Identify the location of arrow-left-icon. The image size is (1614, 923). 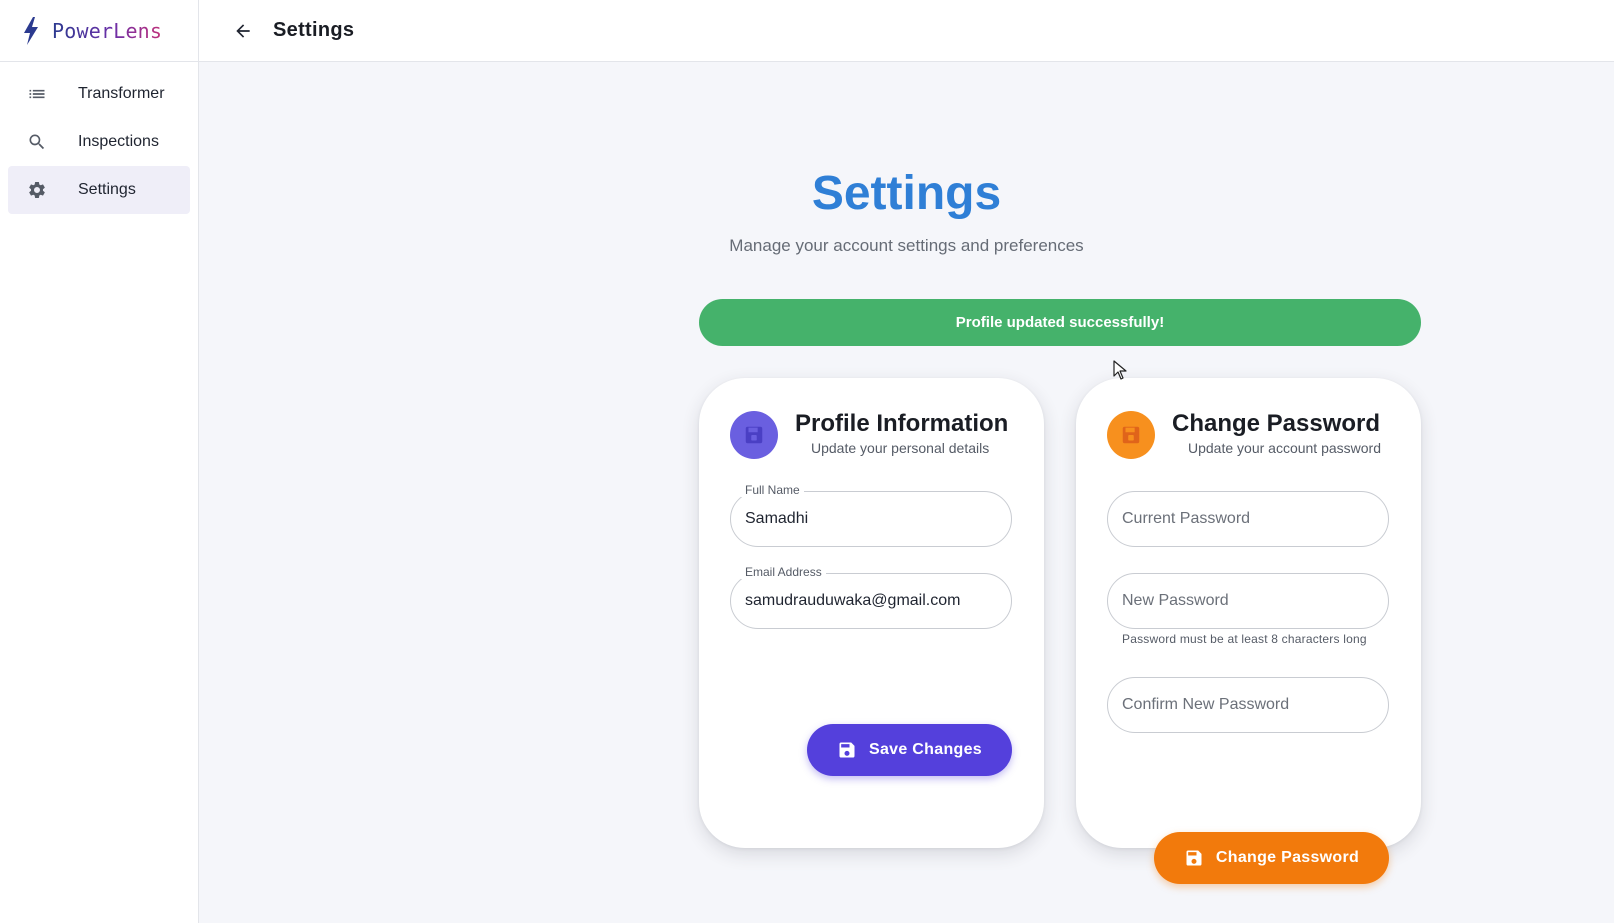
(243, 30).